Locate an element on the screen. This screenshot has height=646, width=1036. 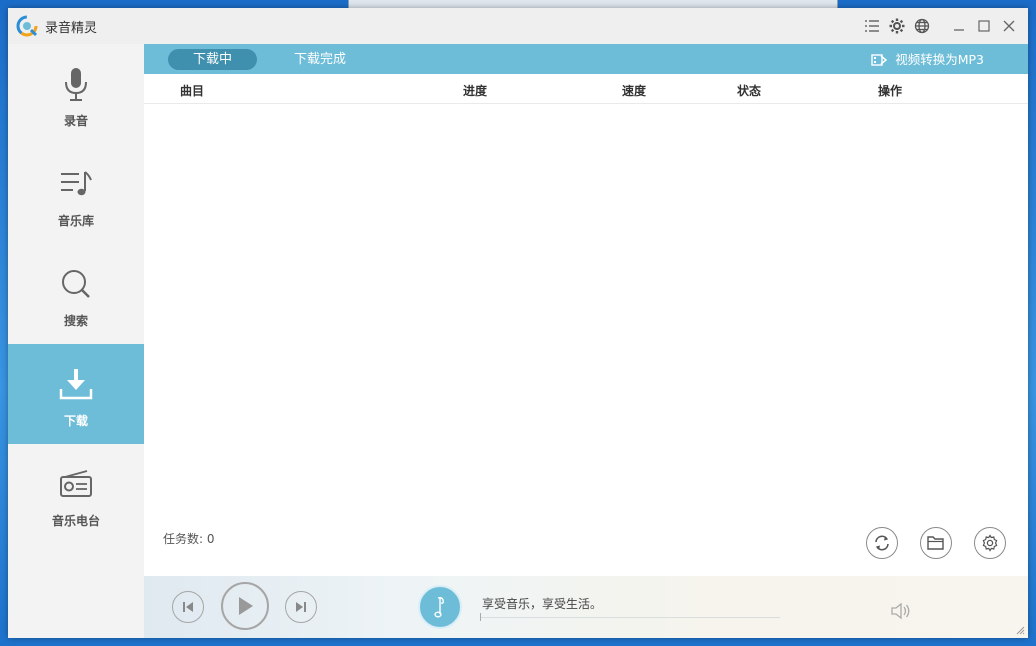
folder-icon is located at coordinates (935, 543).